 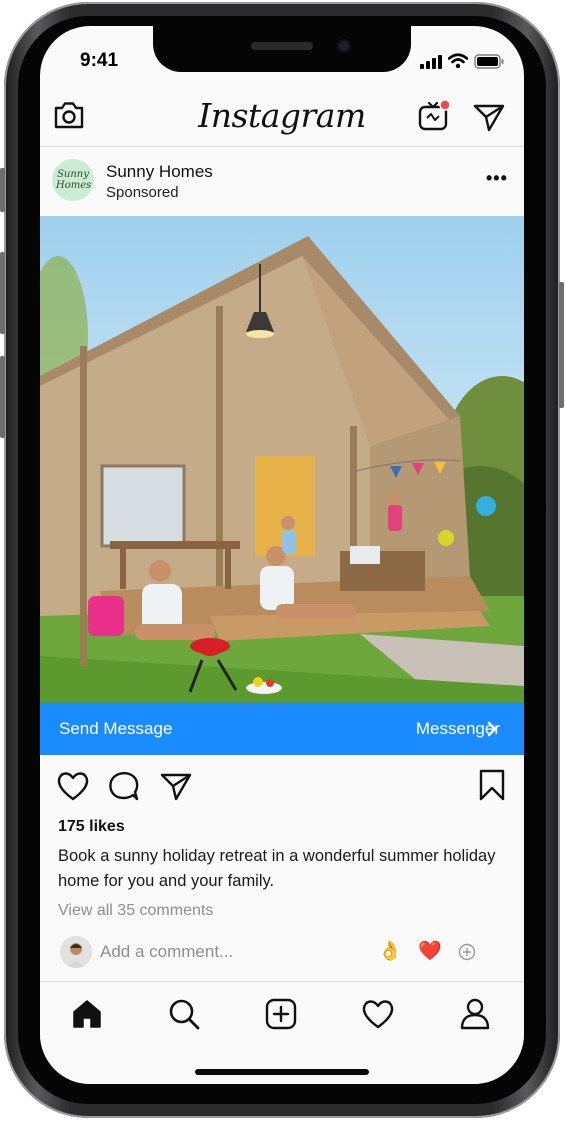 What do you see at coordinates (390, 951) in the screenshot?
I see `ok-hand-reaction: 👌` at bounding box center [390, 951].